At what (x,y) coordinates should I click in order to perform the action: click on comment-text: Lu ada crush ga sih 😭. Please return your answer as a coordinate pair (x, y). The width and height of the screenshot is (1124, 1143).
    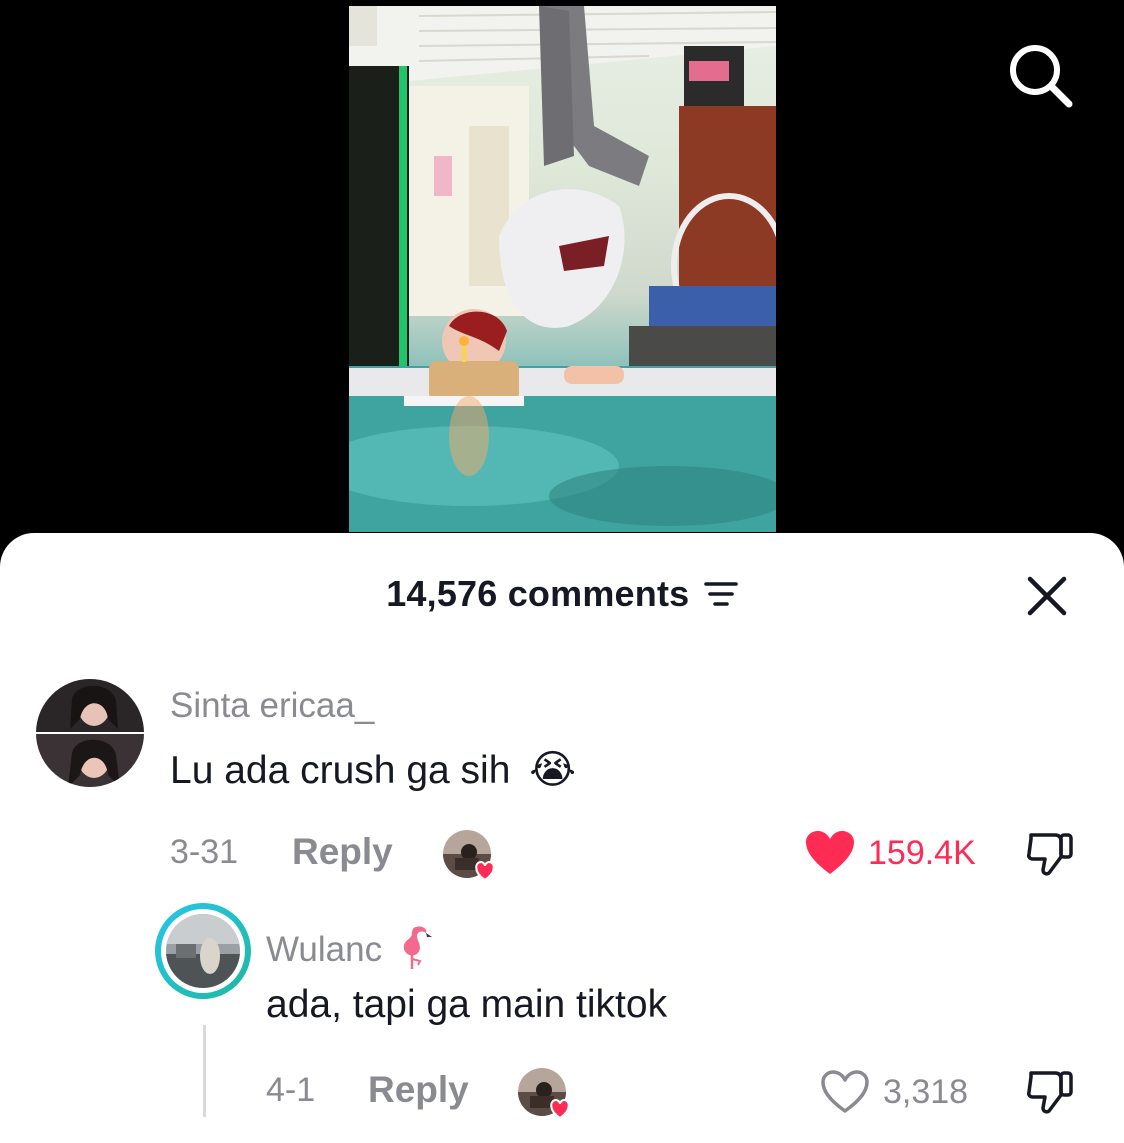
    Looking at the image, I should click on (373, 770).